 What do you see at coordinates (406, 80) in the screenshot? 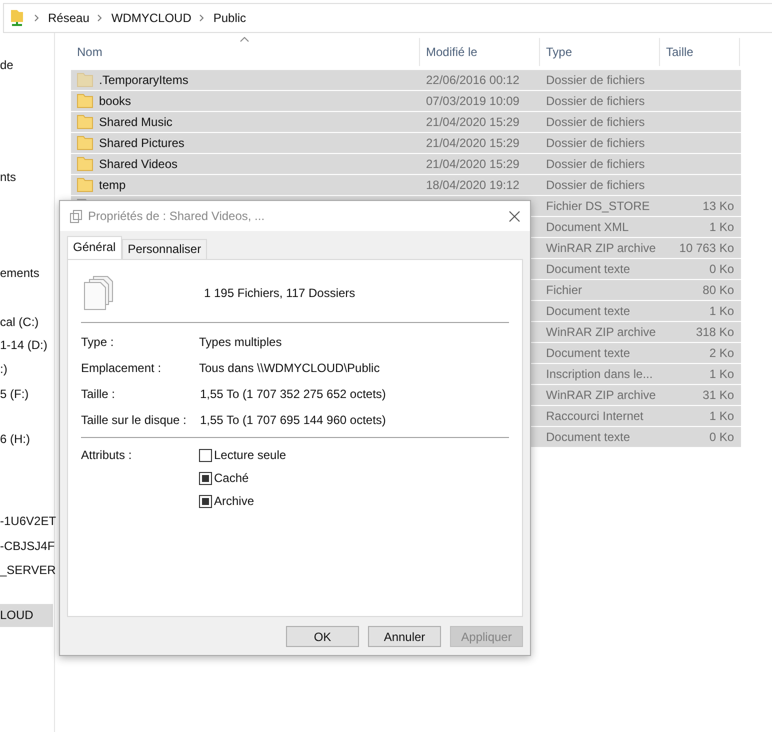
I see `file-row: .TemporaryItems 22/06/2016 00:12 Dossier de fichiers` at bounding box center [406, 80].